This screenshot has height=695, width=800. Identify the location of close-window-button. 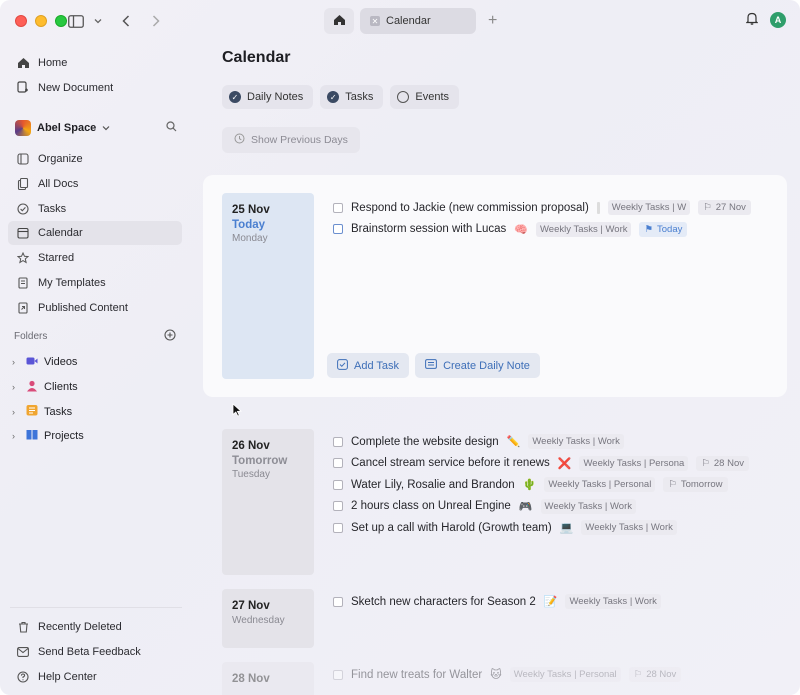
(21, 21).